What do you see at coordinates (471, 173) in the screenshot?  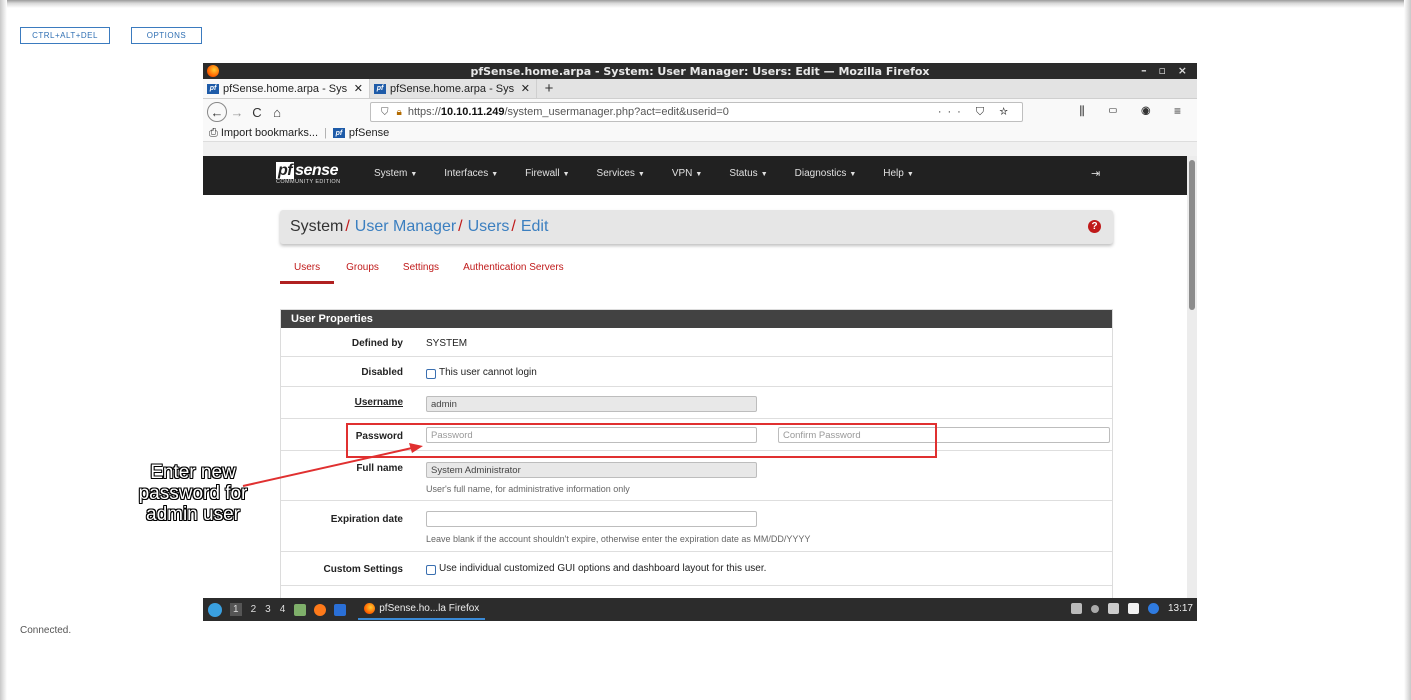 I see `menu-interfaces: Interfaces ▼` at bounding box center [471, 173].